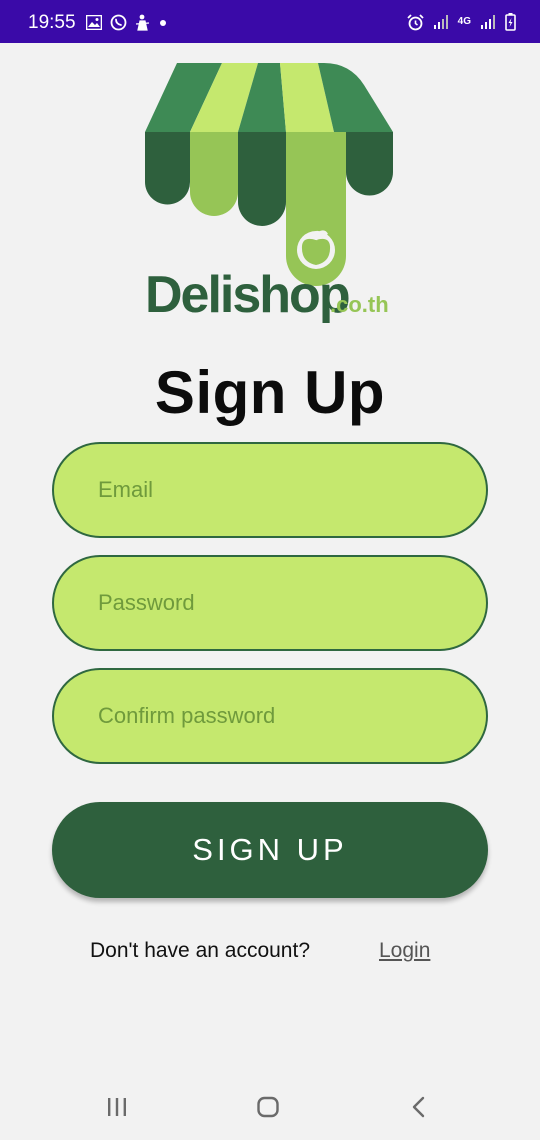 The width and height of the screenshot is (540, 1140). What do you see at coordinates (292, 603) in the screenshot?
I see `password-field` at bounding box center [292, 603].